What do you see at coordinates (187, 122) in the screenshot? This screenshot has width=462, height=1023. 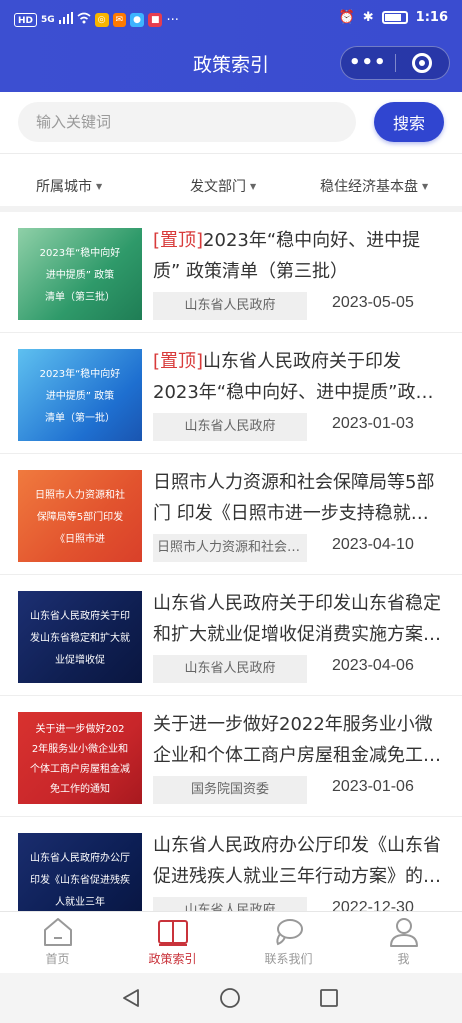 I see `search-input` at bounding box center [187, 122].